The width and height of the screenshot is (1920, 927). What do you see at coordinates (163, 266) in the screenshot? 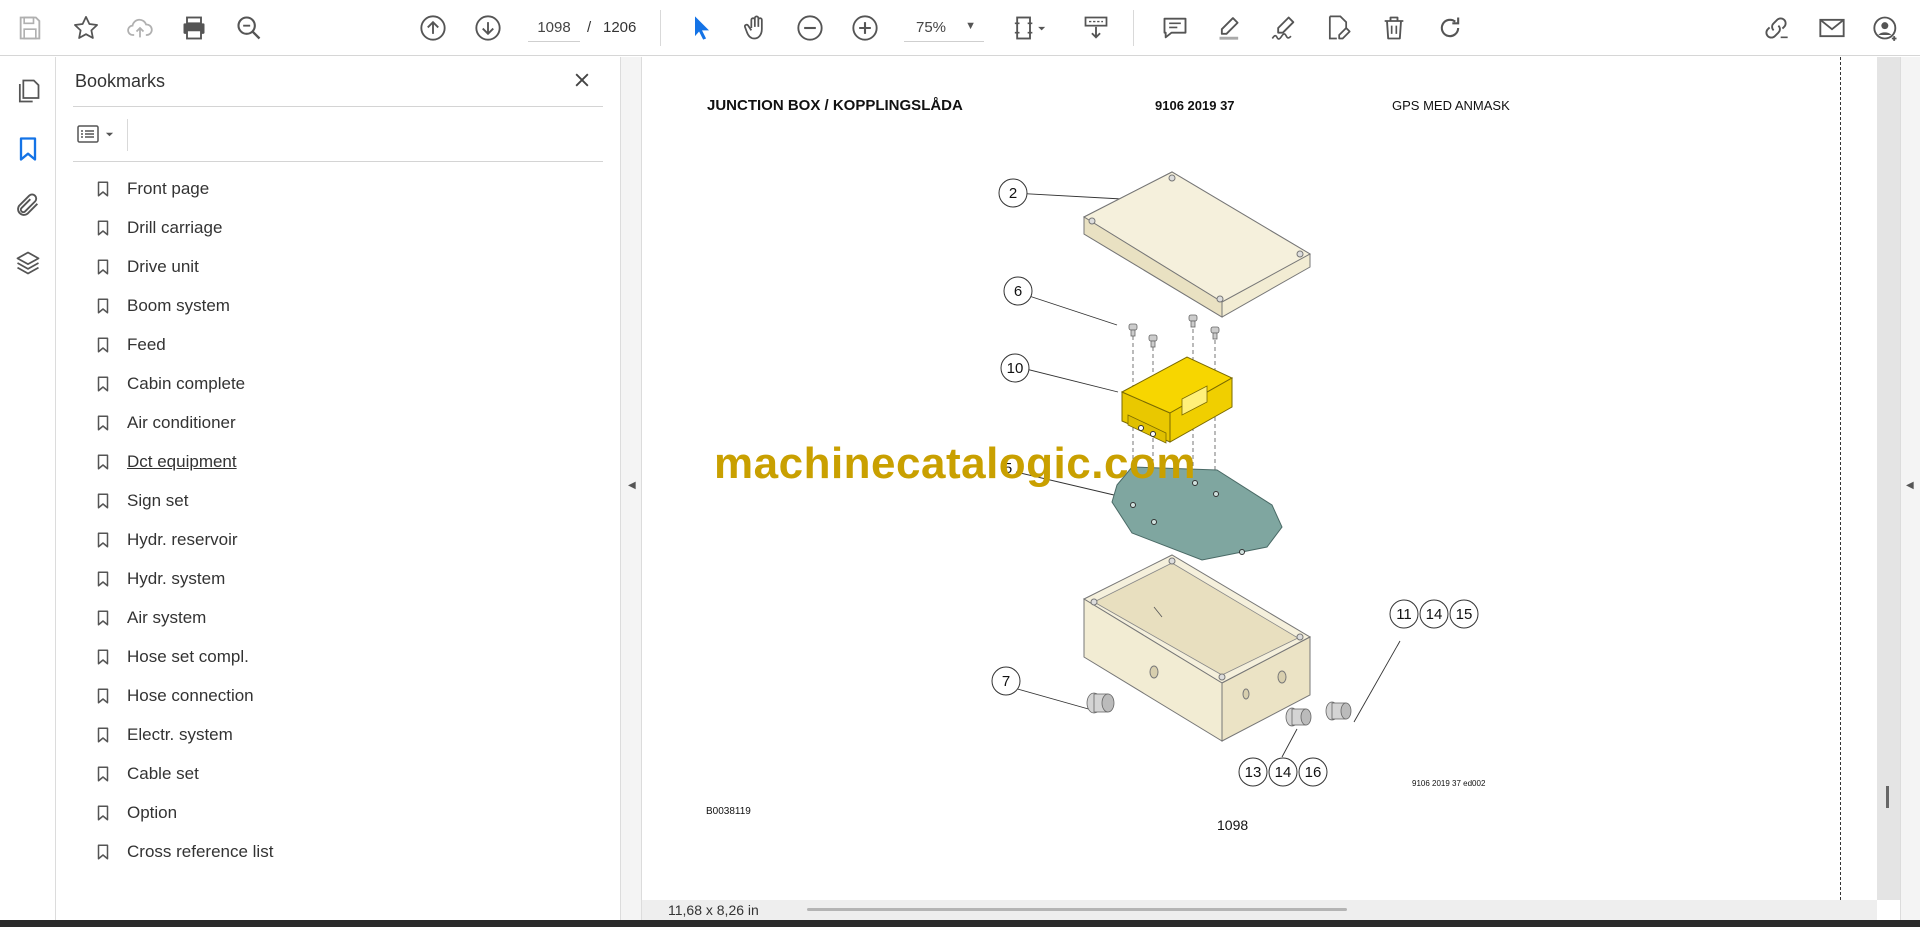
I see `bookmark-label: Drive unit` at bounding box center [163, 266].